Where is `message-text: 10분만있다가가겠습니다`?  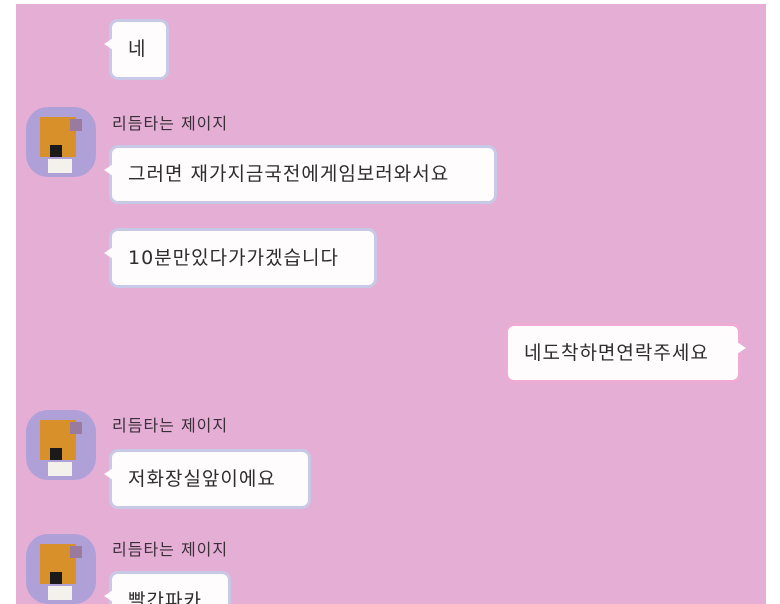 message-text: 10분만있다가가겠습니다 is located at coordinates (233, 258).